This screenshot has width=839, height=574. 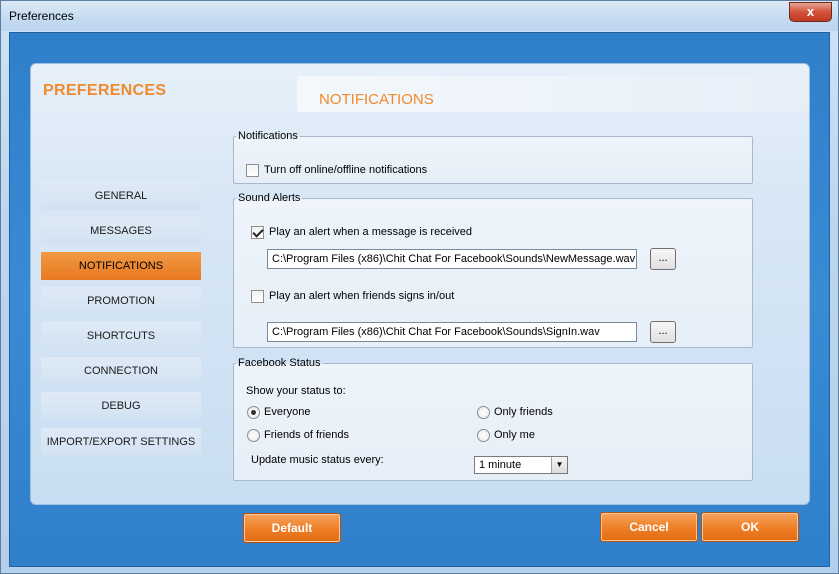 What do you see at coordinates (514, 435) in the screenshot?
I see `status-only-me-label: Only me` at bounding box center [514, 435].